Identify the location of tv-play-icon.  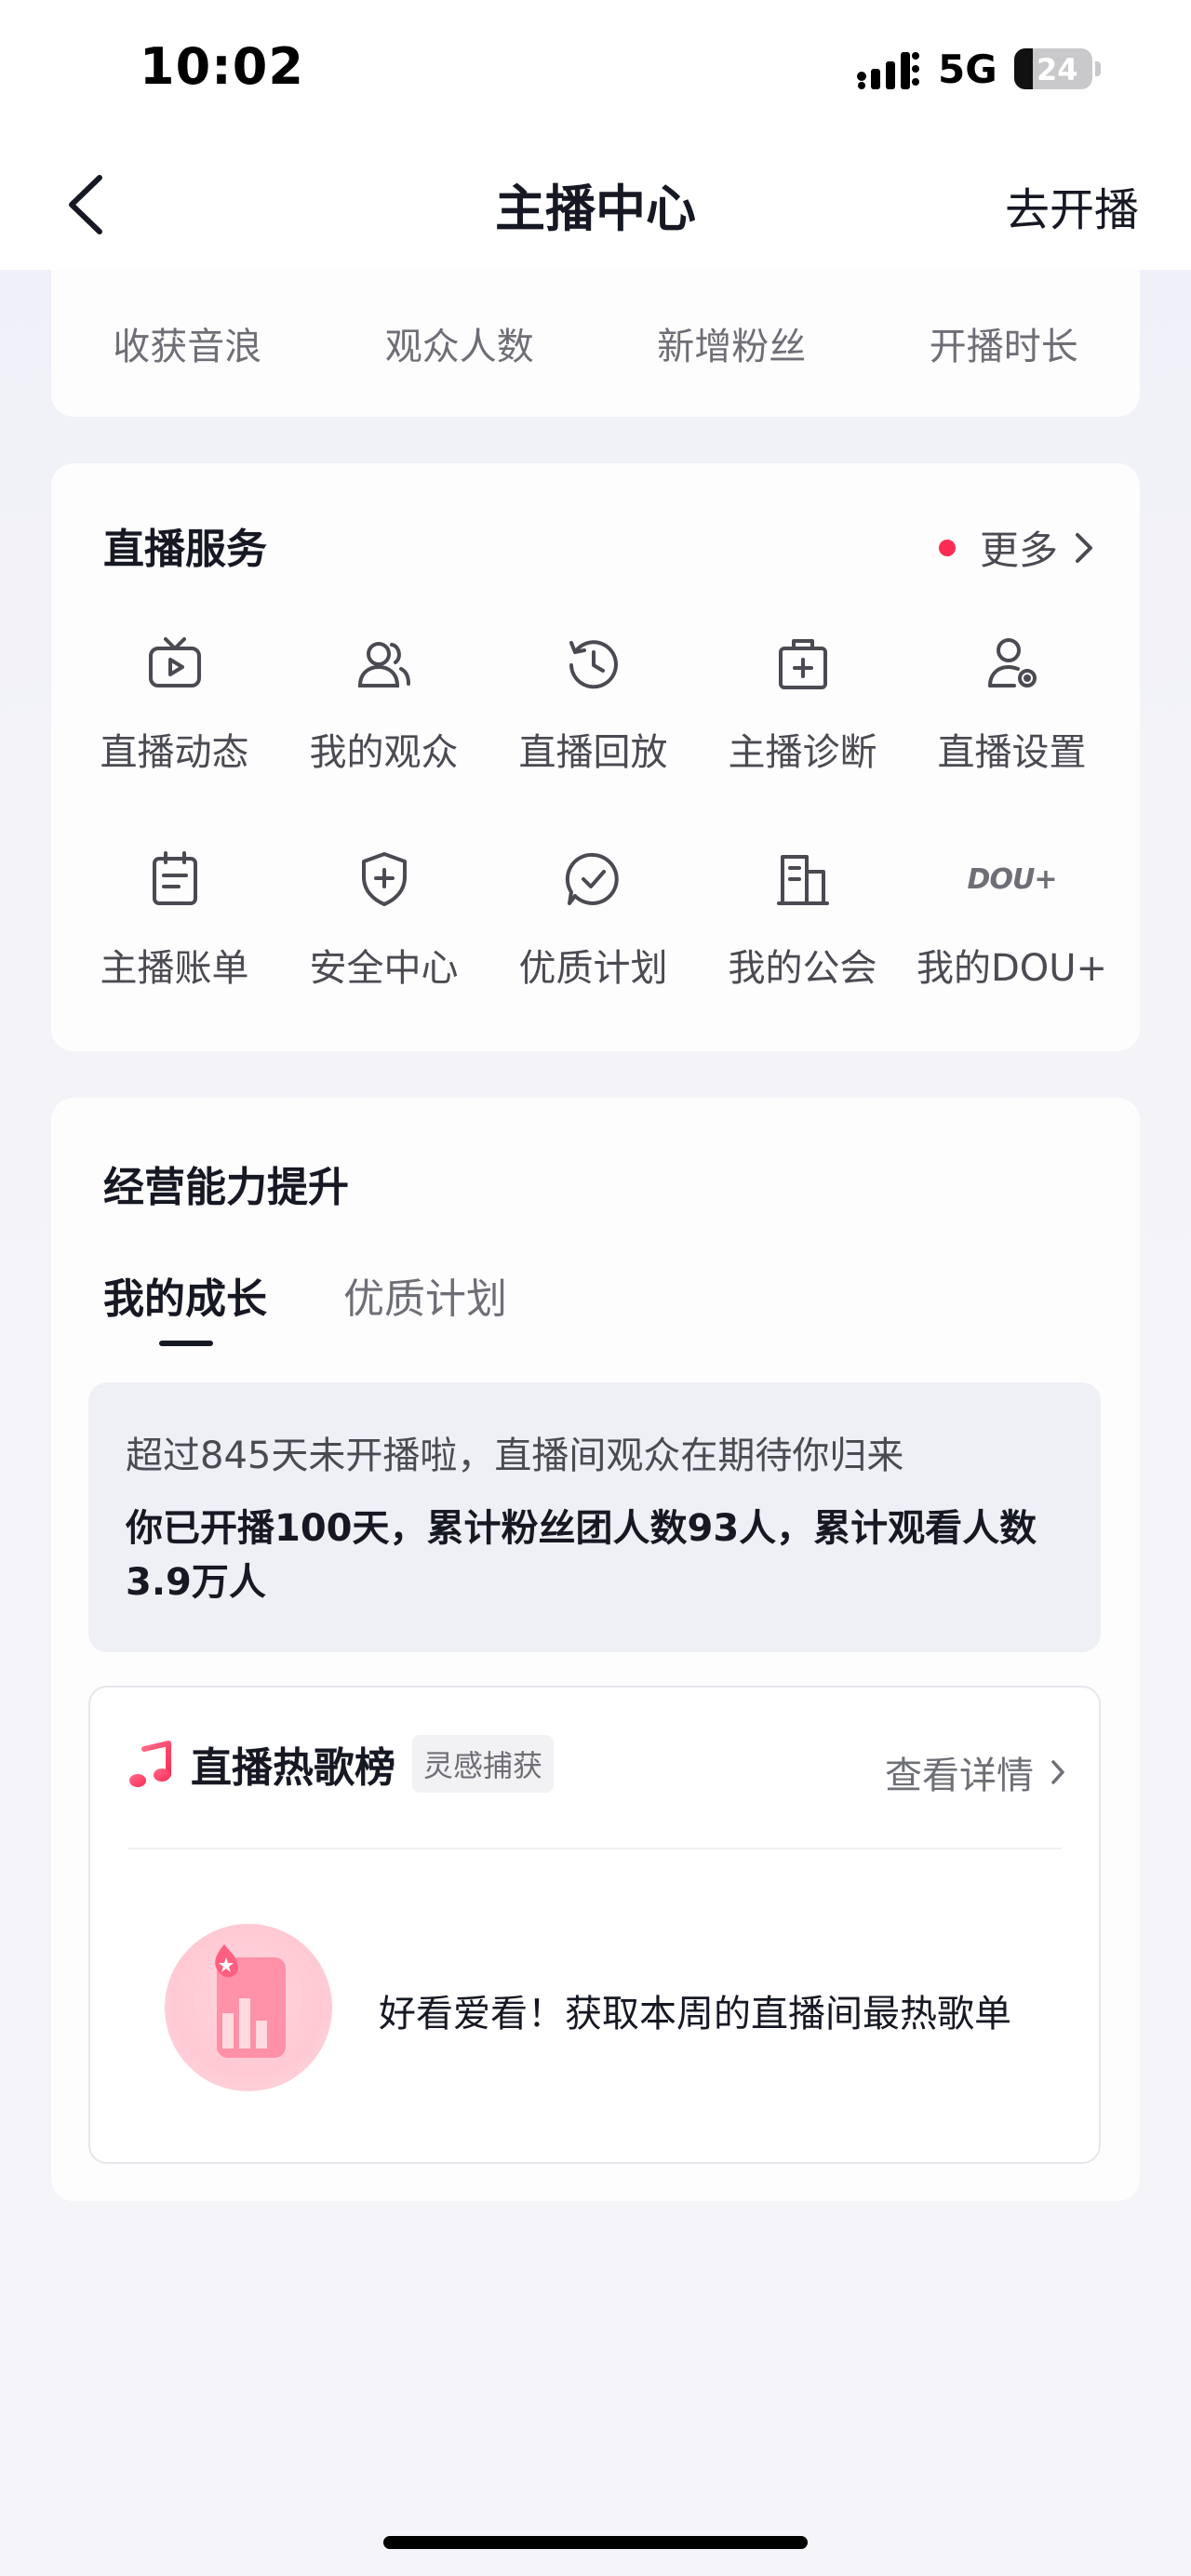
(174, 663).